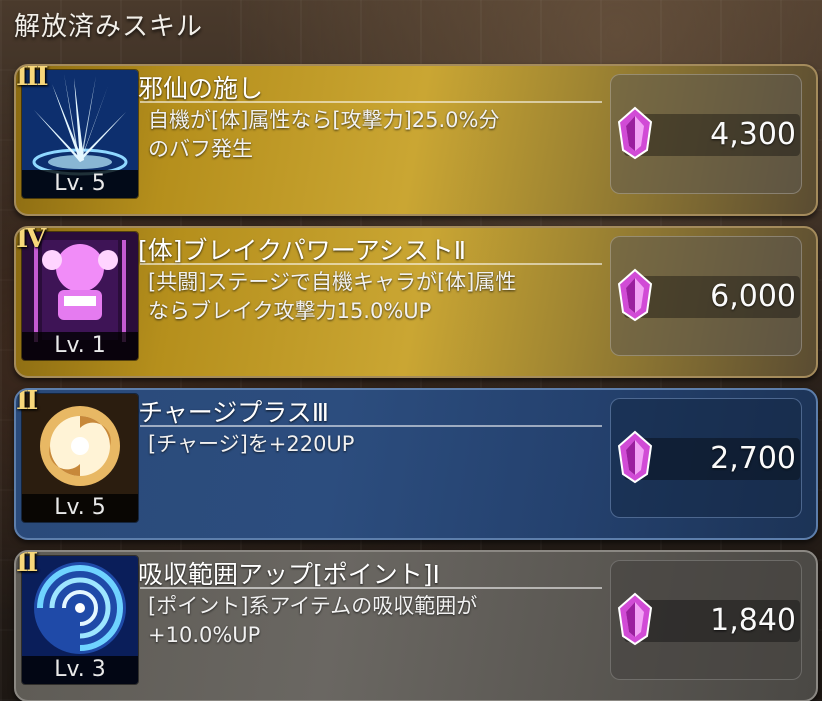 The width and height of the screenshot is (822, 701). What do you see at coordinates (251, 444) in the screenshot?
I see `desc-line: [チャージ]を+220UP` at bounding box center [251, 444].